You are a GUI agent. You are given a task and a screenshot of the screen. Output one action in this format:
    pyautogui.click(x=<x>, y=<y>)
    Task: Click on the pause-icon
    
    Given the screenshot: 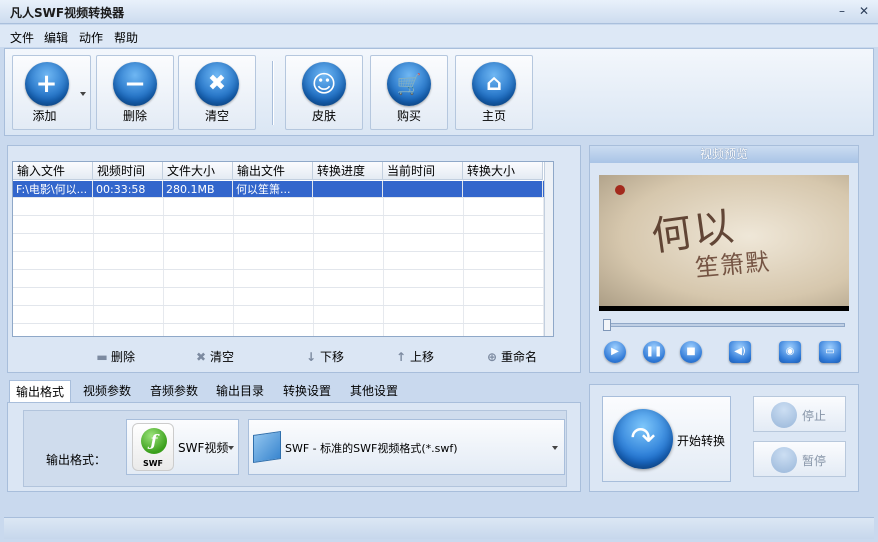 What is the action you would take?
    pyautogui.click(x=784, y=460)
    